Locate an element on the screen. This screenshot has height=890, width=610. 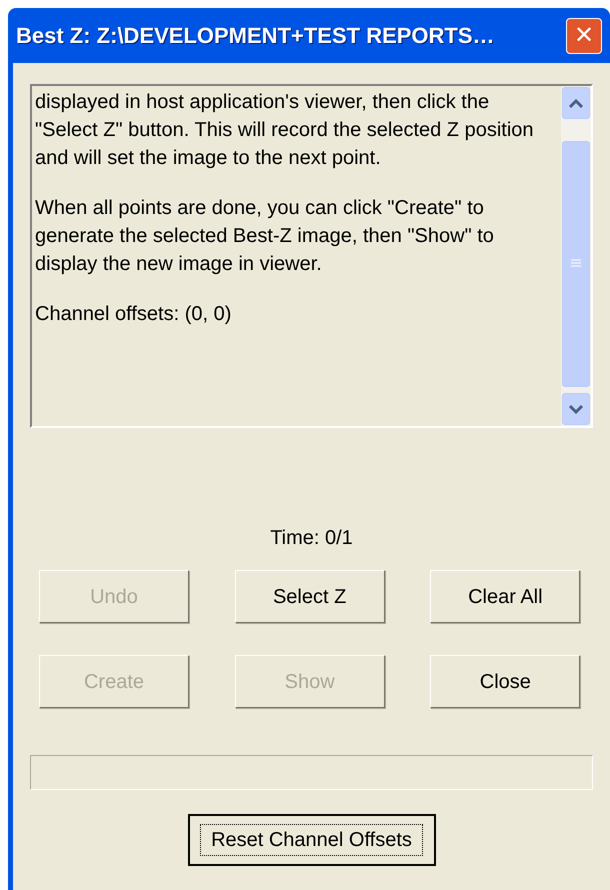
scrollbar-thumb is located at coordinates (576, 264).